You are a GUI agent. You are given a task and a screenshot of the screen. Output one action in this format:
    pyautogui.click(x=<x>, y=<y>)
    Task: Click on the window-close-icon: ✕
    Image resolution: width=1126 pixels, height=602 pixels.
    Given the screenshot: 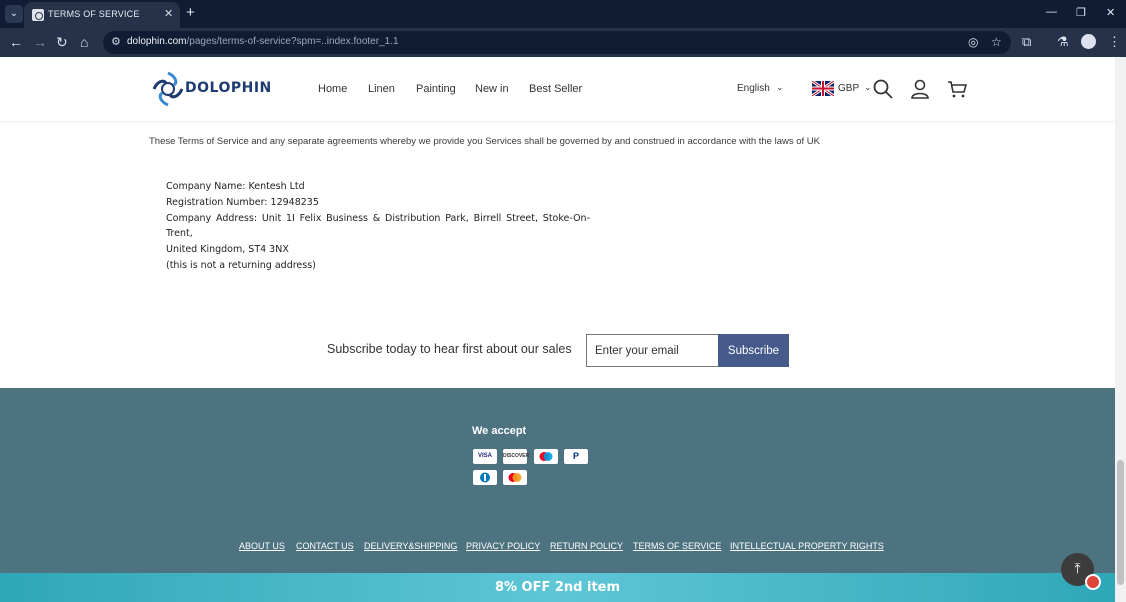 What is the action you would take?
    pyautogui.click(x=1110, y=12)
    